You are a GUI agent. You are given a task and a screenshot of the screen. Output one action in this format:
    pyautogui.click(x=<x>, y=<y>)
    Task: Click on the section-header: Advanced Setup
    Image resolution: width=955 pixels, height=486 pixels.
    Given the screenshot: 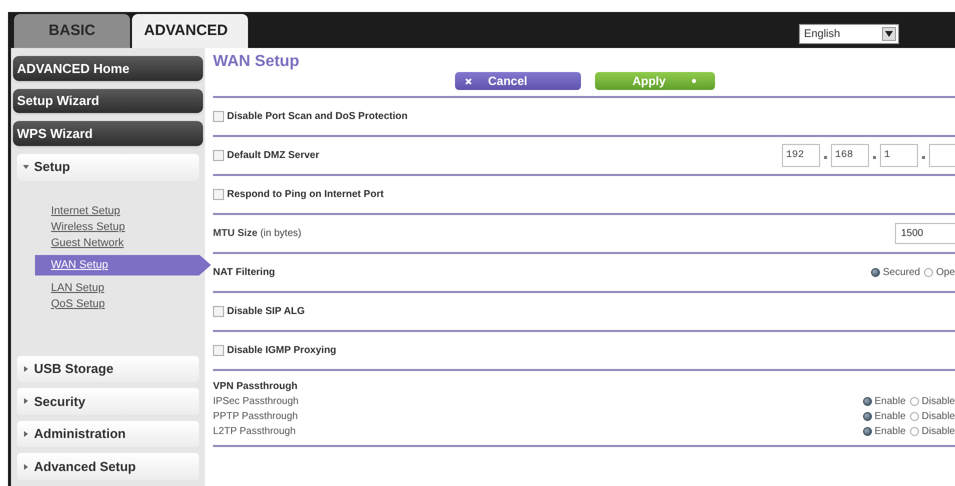 What is the action you would take?
    pyautogui.click(x=108, y=466)
    